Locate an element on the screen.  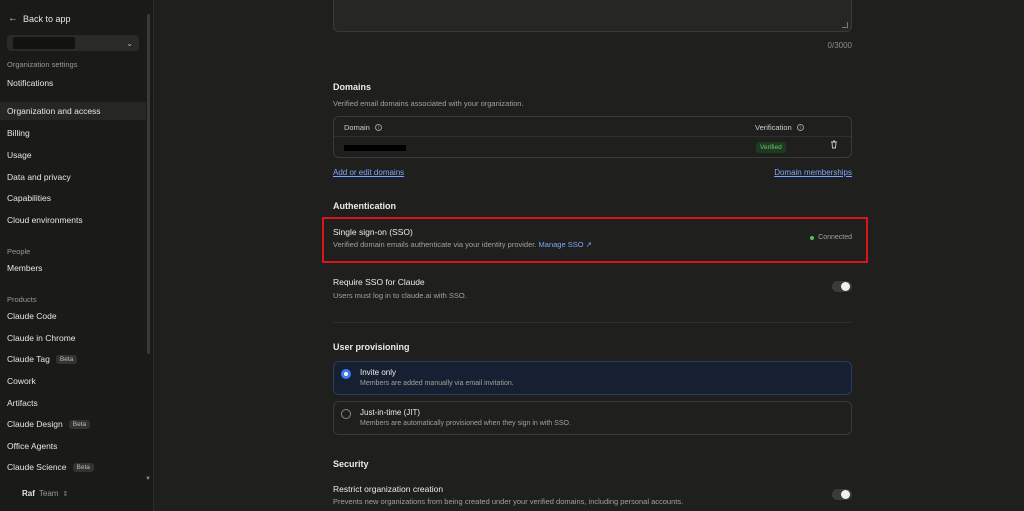
sidebar-item-label: Claude Code is located at coordinates (32, 316).